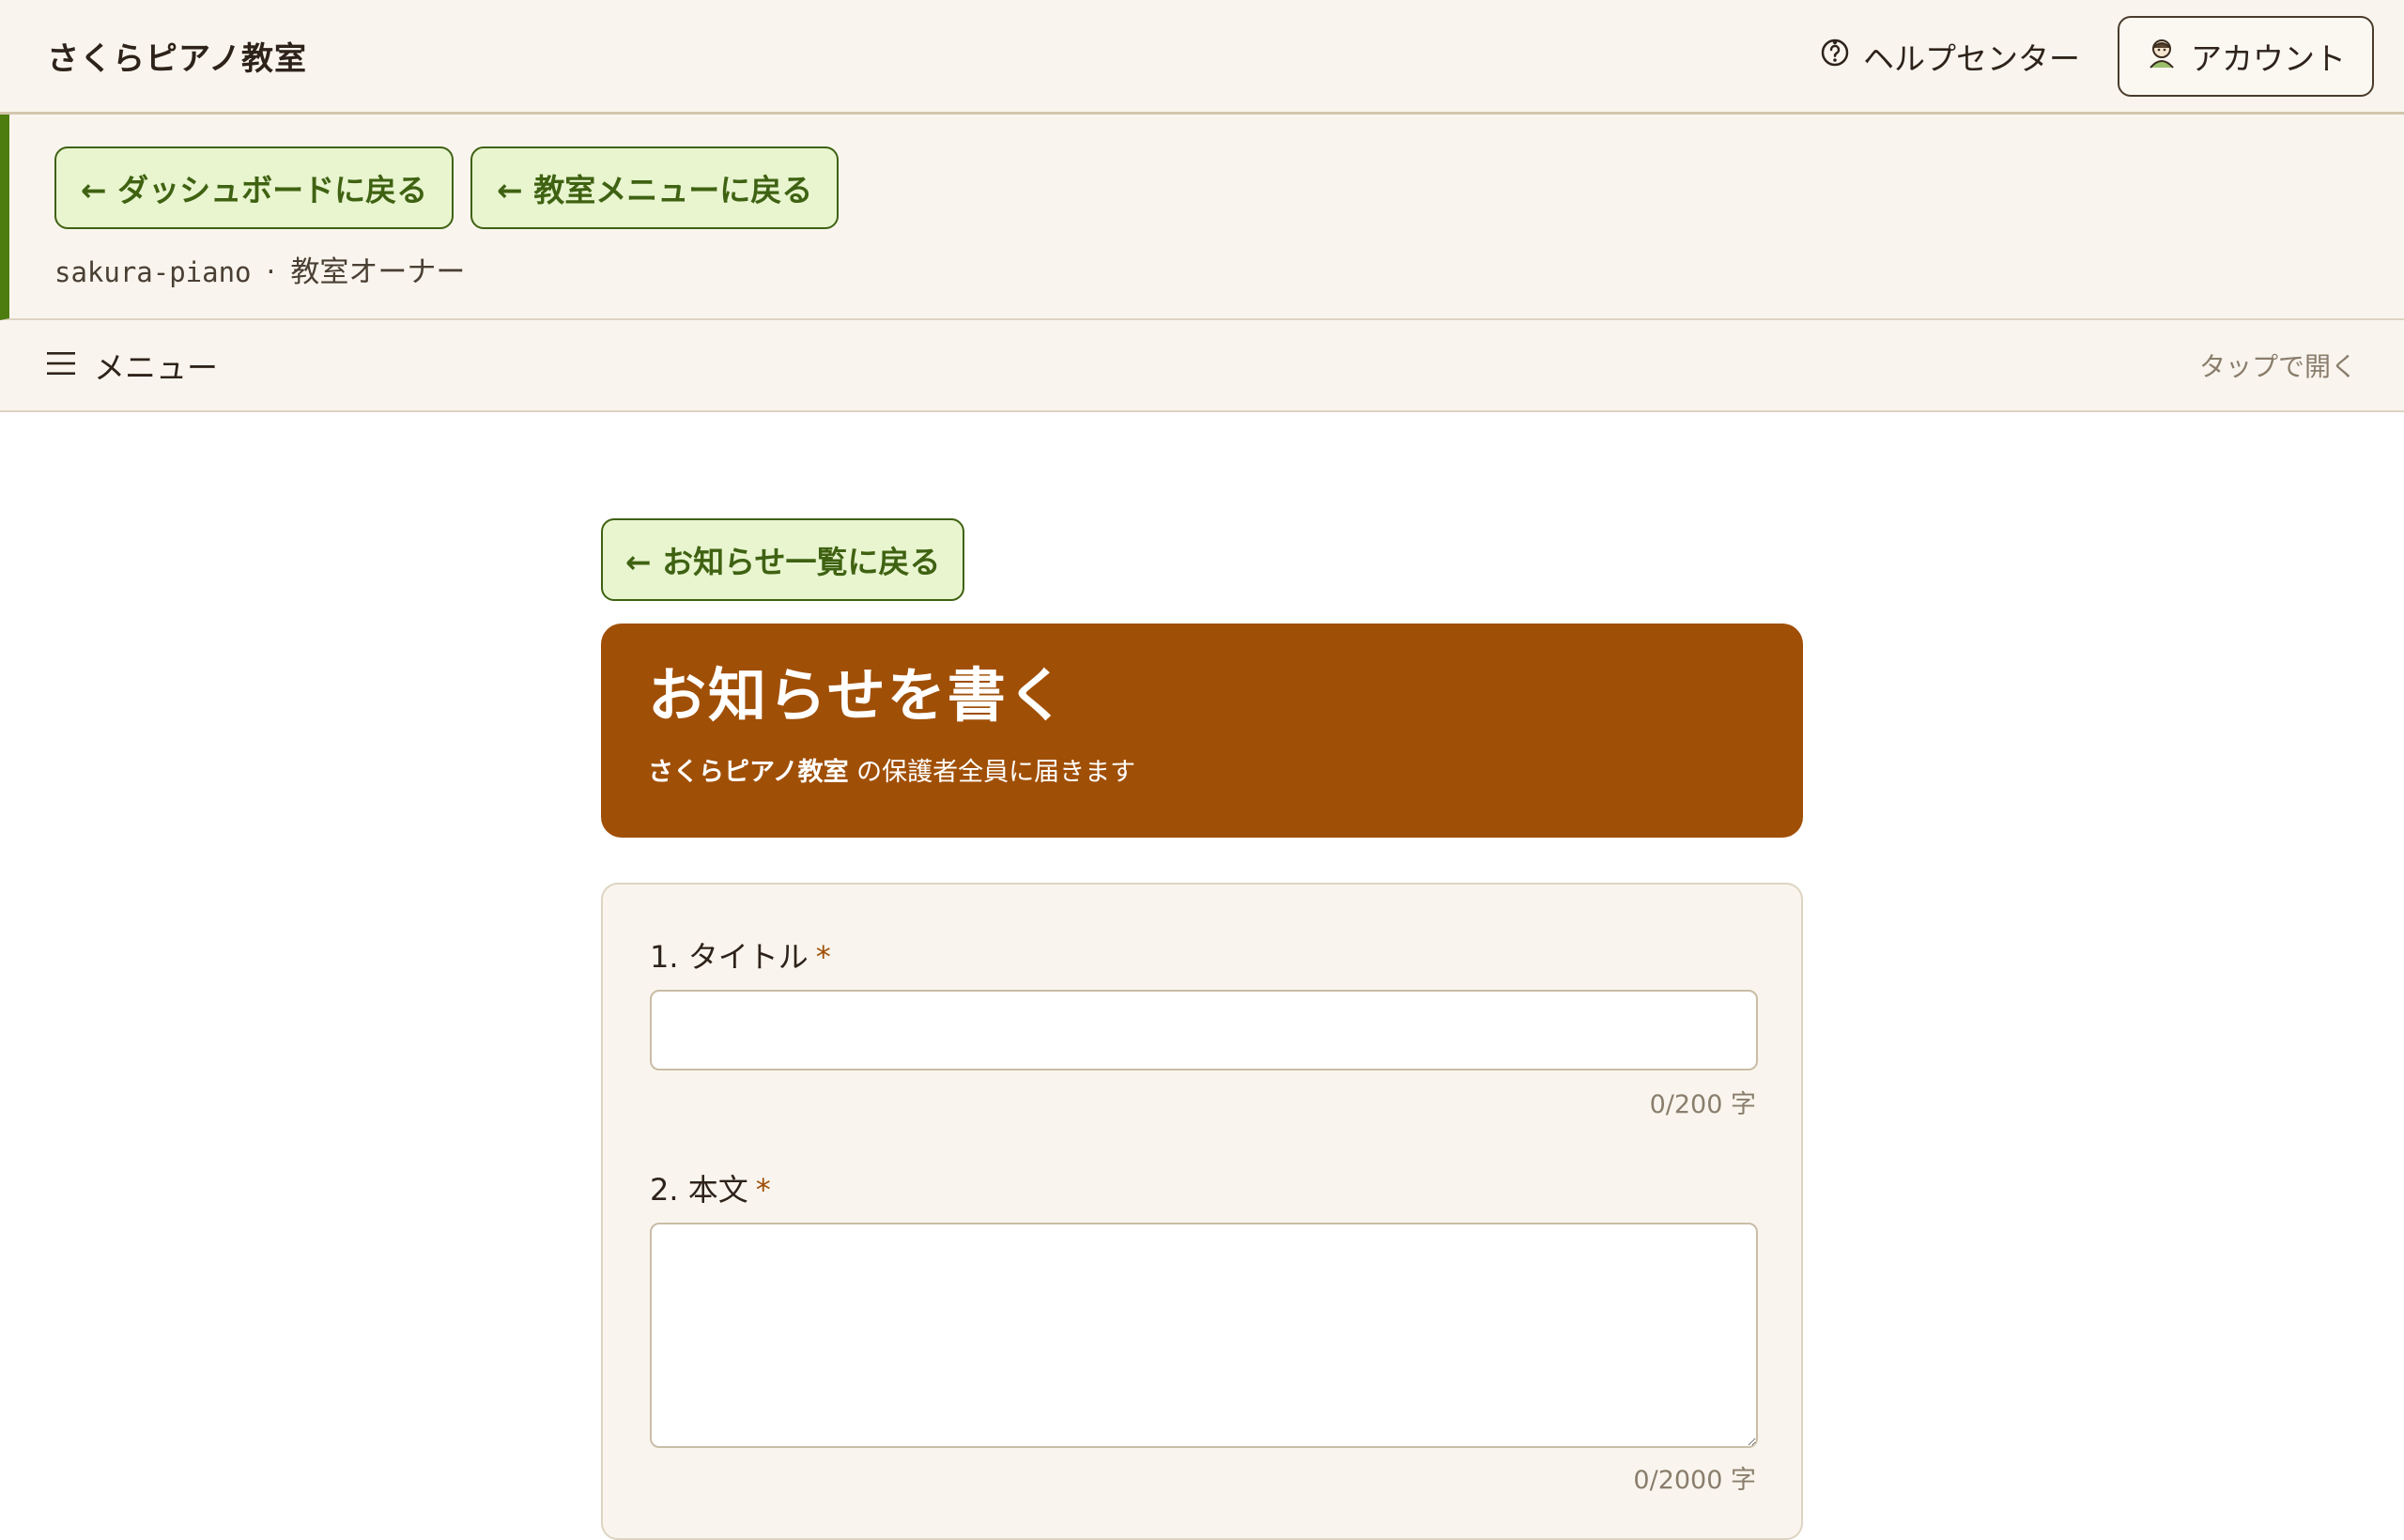 The height and width of the screenshot is (1540, 2404). Describe the element at coordinates (2097, 56) in the screenshot. I see `top-actions: ヘルプセンター アカウント` at that location.